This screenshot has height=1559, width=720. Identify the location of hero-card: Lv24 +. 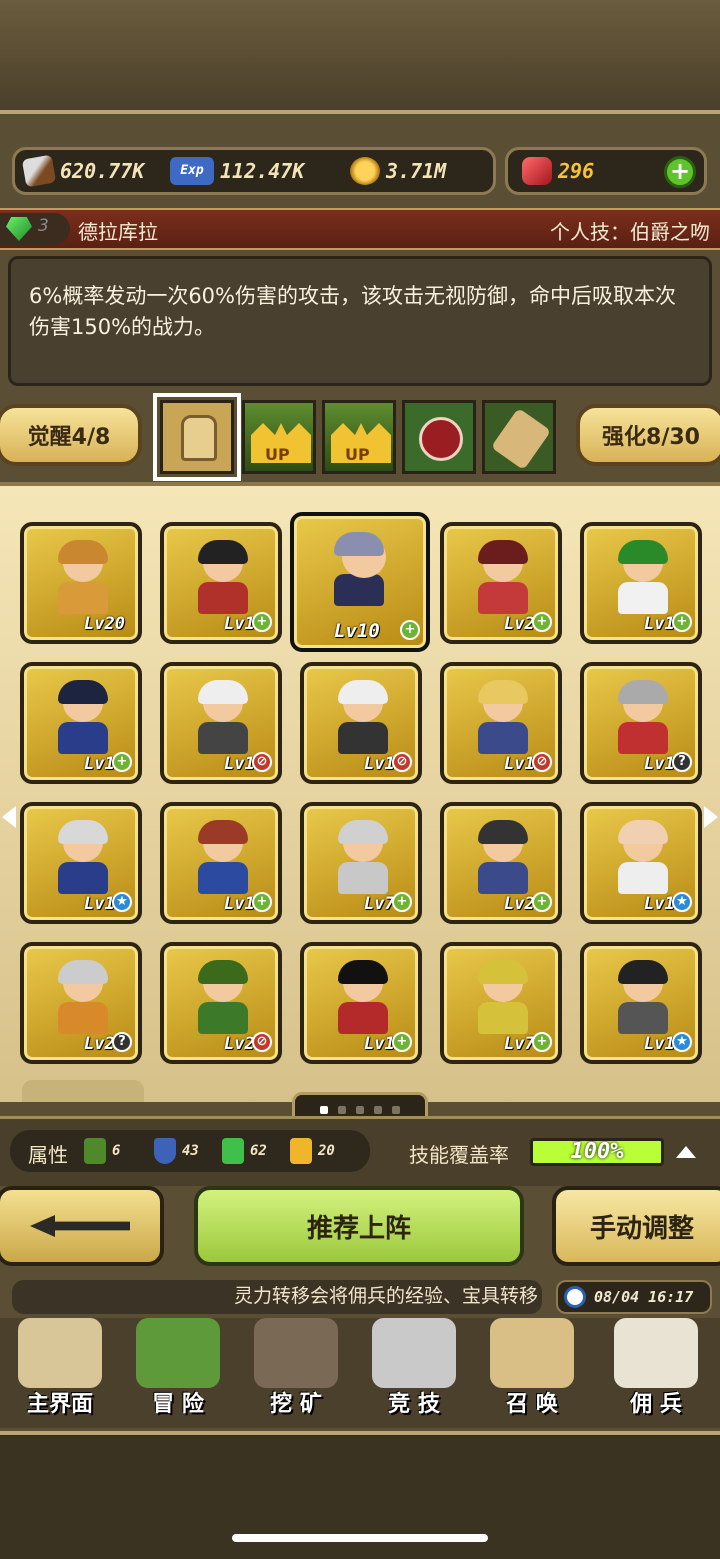
(501, 583).